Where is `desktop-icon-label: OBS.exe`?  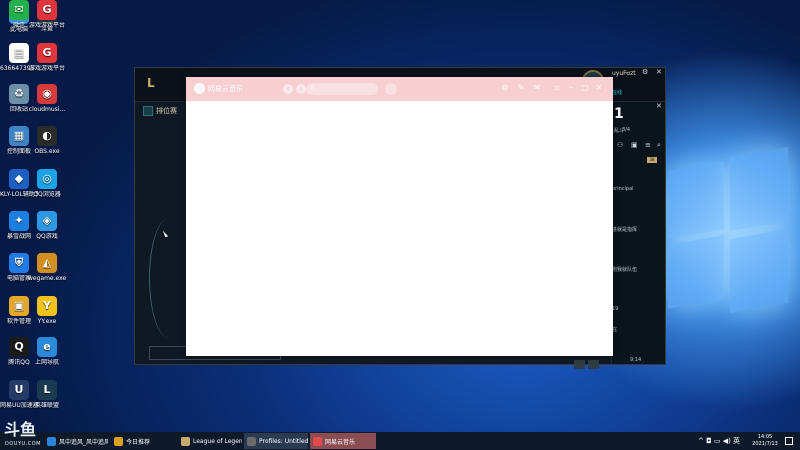
desktop-icon-label: OBS.exe is located at coordinates (47, 151).